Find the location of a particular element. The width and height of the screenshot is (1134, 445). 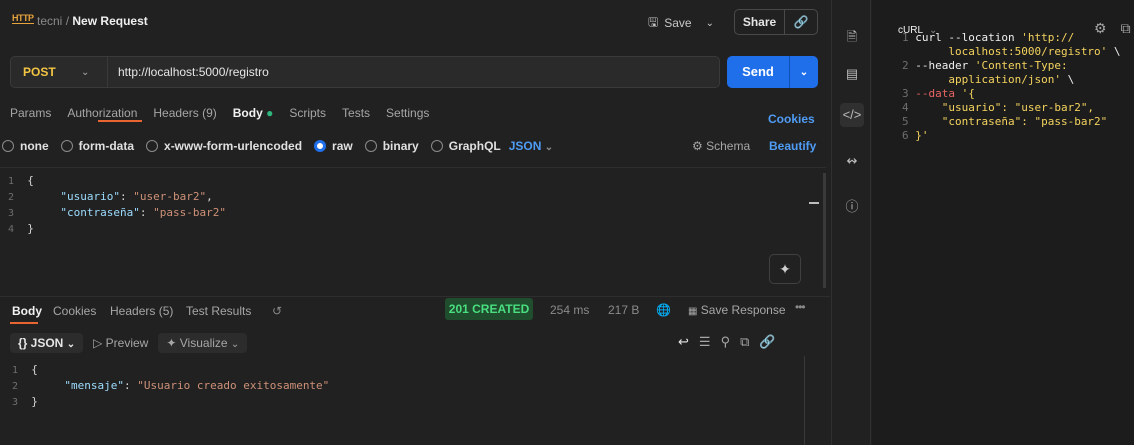

save-button: 🖫 Save ⌄ is located at coordinates (681, 23).